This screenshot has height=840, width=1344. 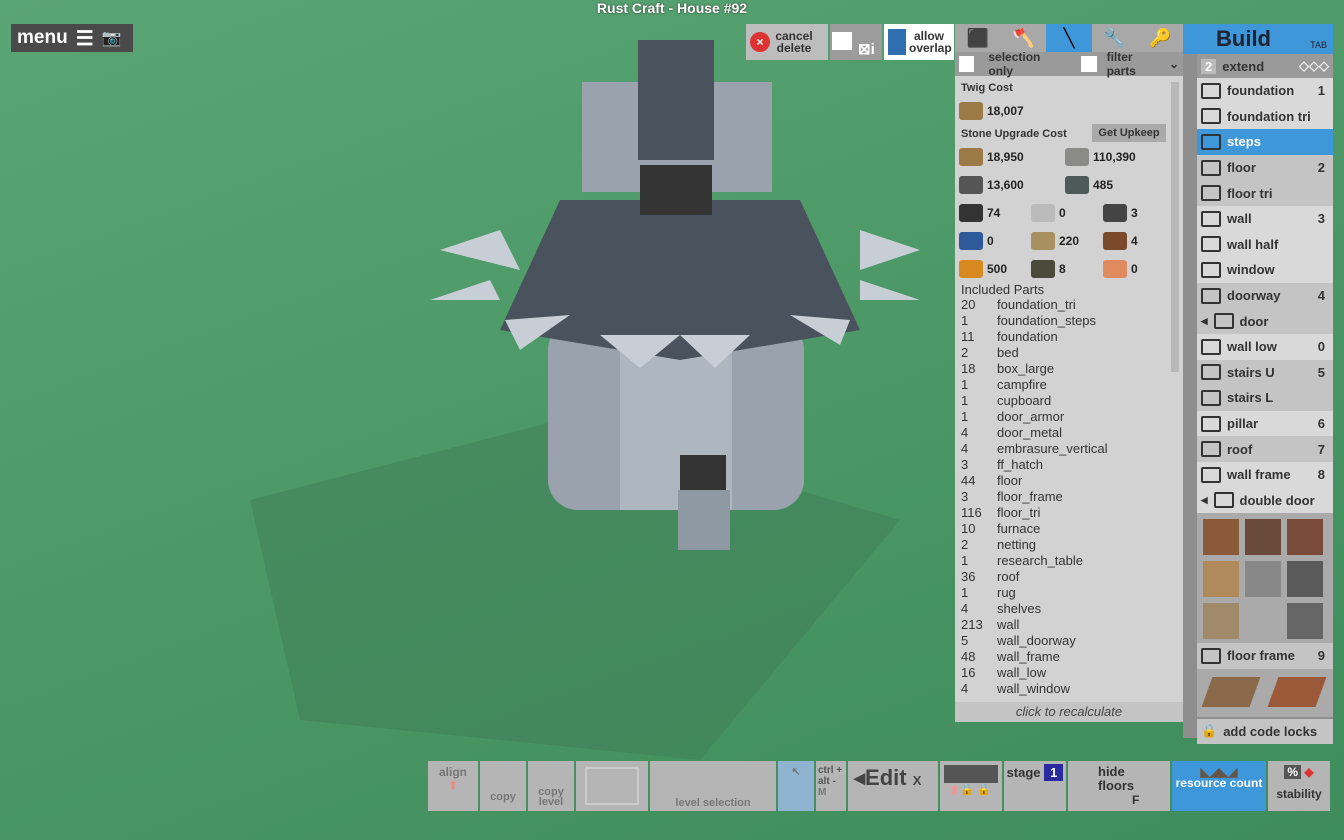 What do you see at coordinates (1077, 185) in the screenshot?
I see `hq-metal-icon` at bounding box center [1077, 185].